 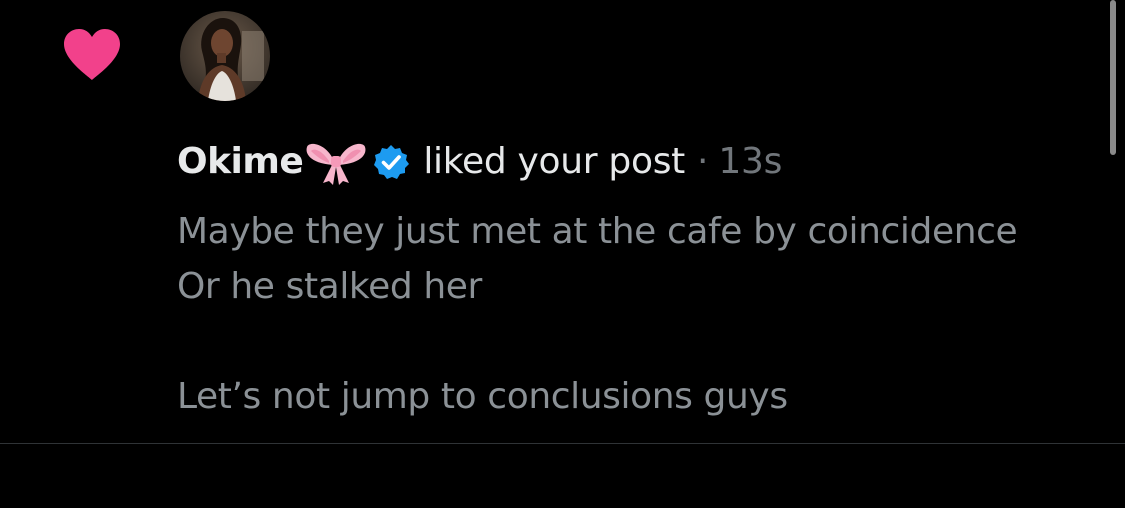 I want to click on notification-action: liked your post, so click(x=554, y=161).